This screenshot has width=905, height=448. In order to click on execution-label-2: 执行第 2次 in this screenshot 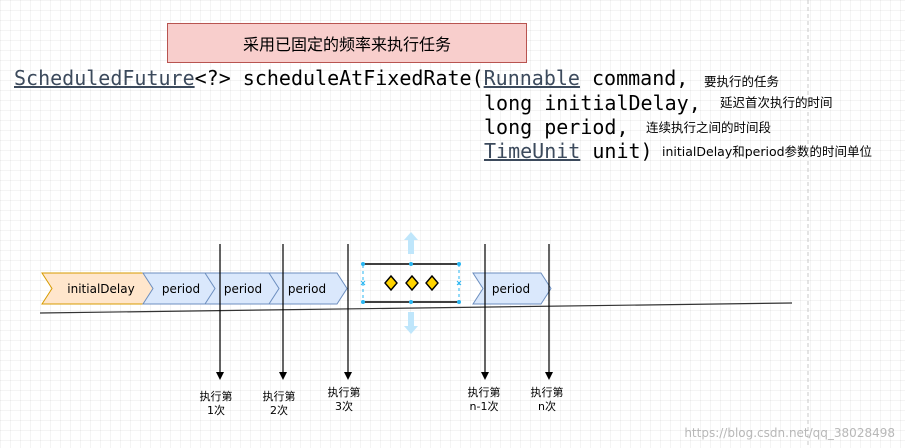, I will do `click(279, 403)`.